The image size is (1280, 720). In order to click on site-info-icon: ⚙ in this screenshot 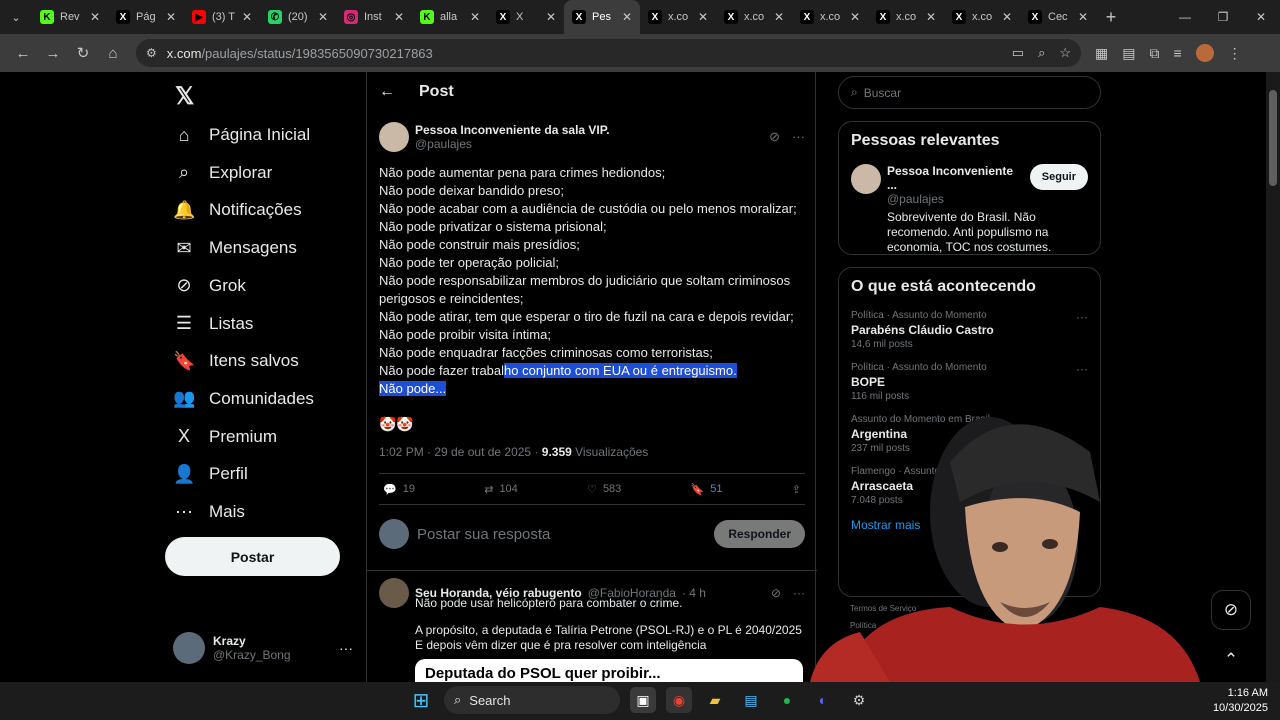, I will do `click(151, 53)`.